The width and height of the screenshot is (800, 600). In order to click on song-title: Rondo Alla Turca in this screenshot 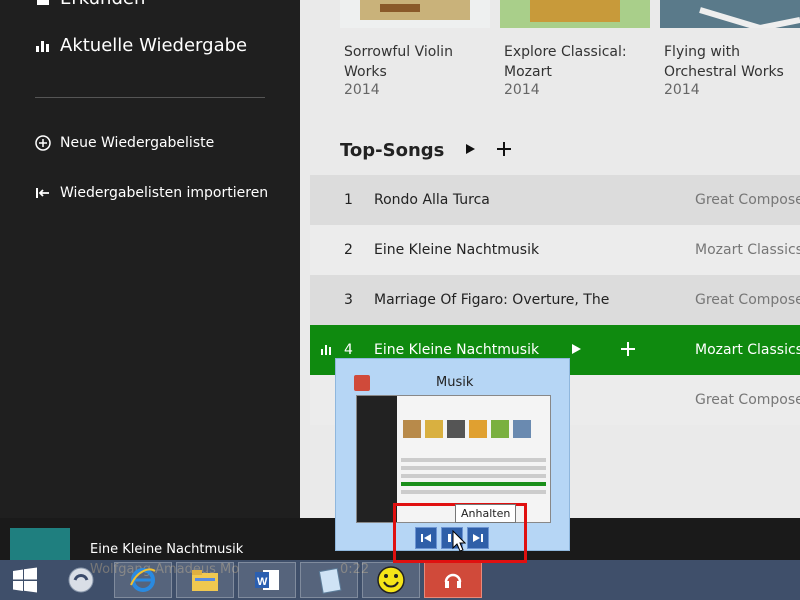, I will do `click(432, 200)`.